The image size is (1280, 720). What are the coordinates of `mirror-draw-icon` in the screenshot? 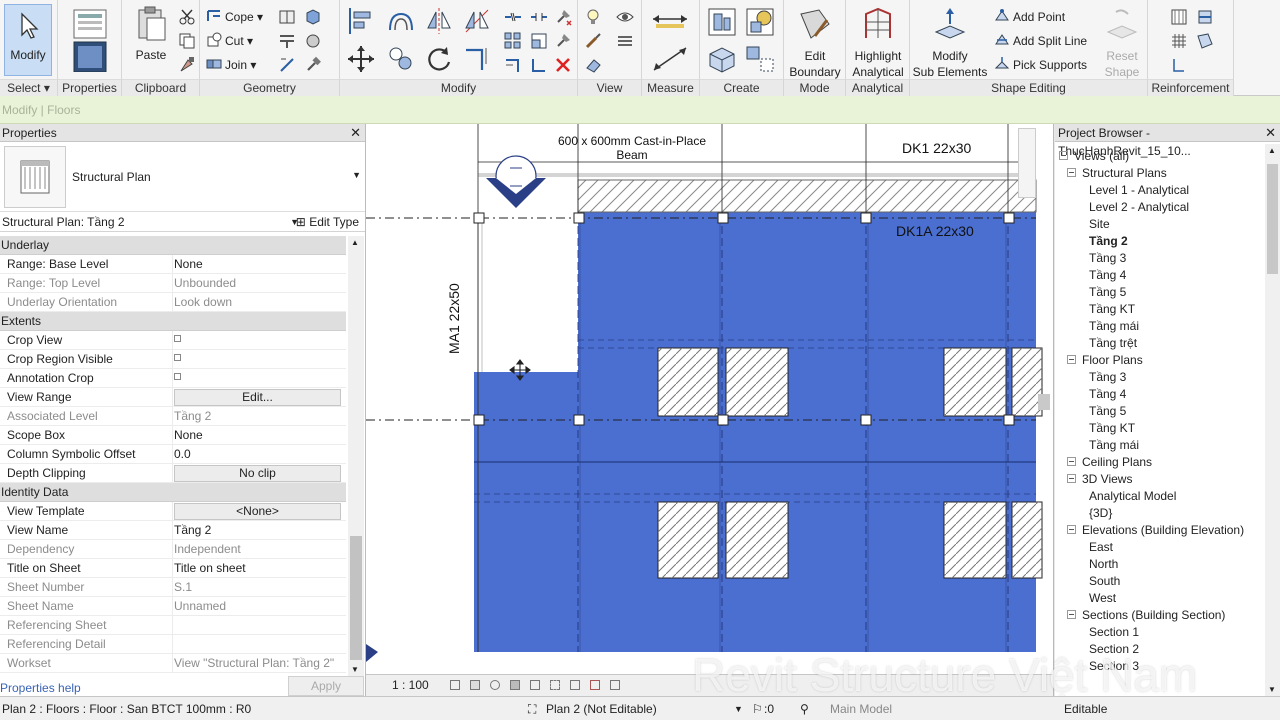 It's located at (477, 21).